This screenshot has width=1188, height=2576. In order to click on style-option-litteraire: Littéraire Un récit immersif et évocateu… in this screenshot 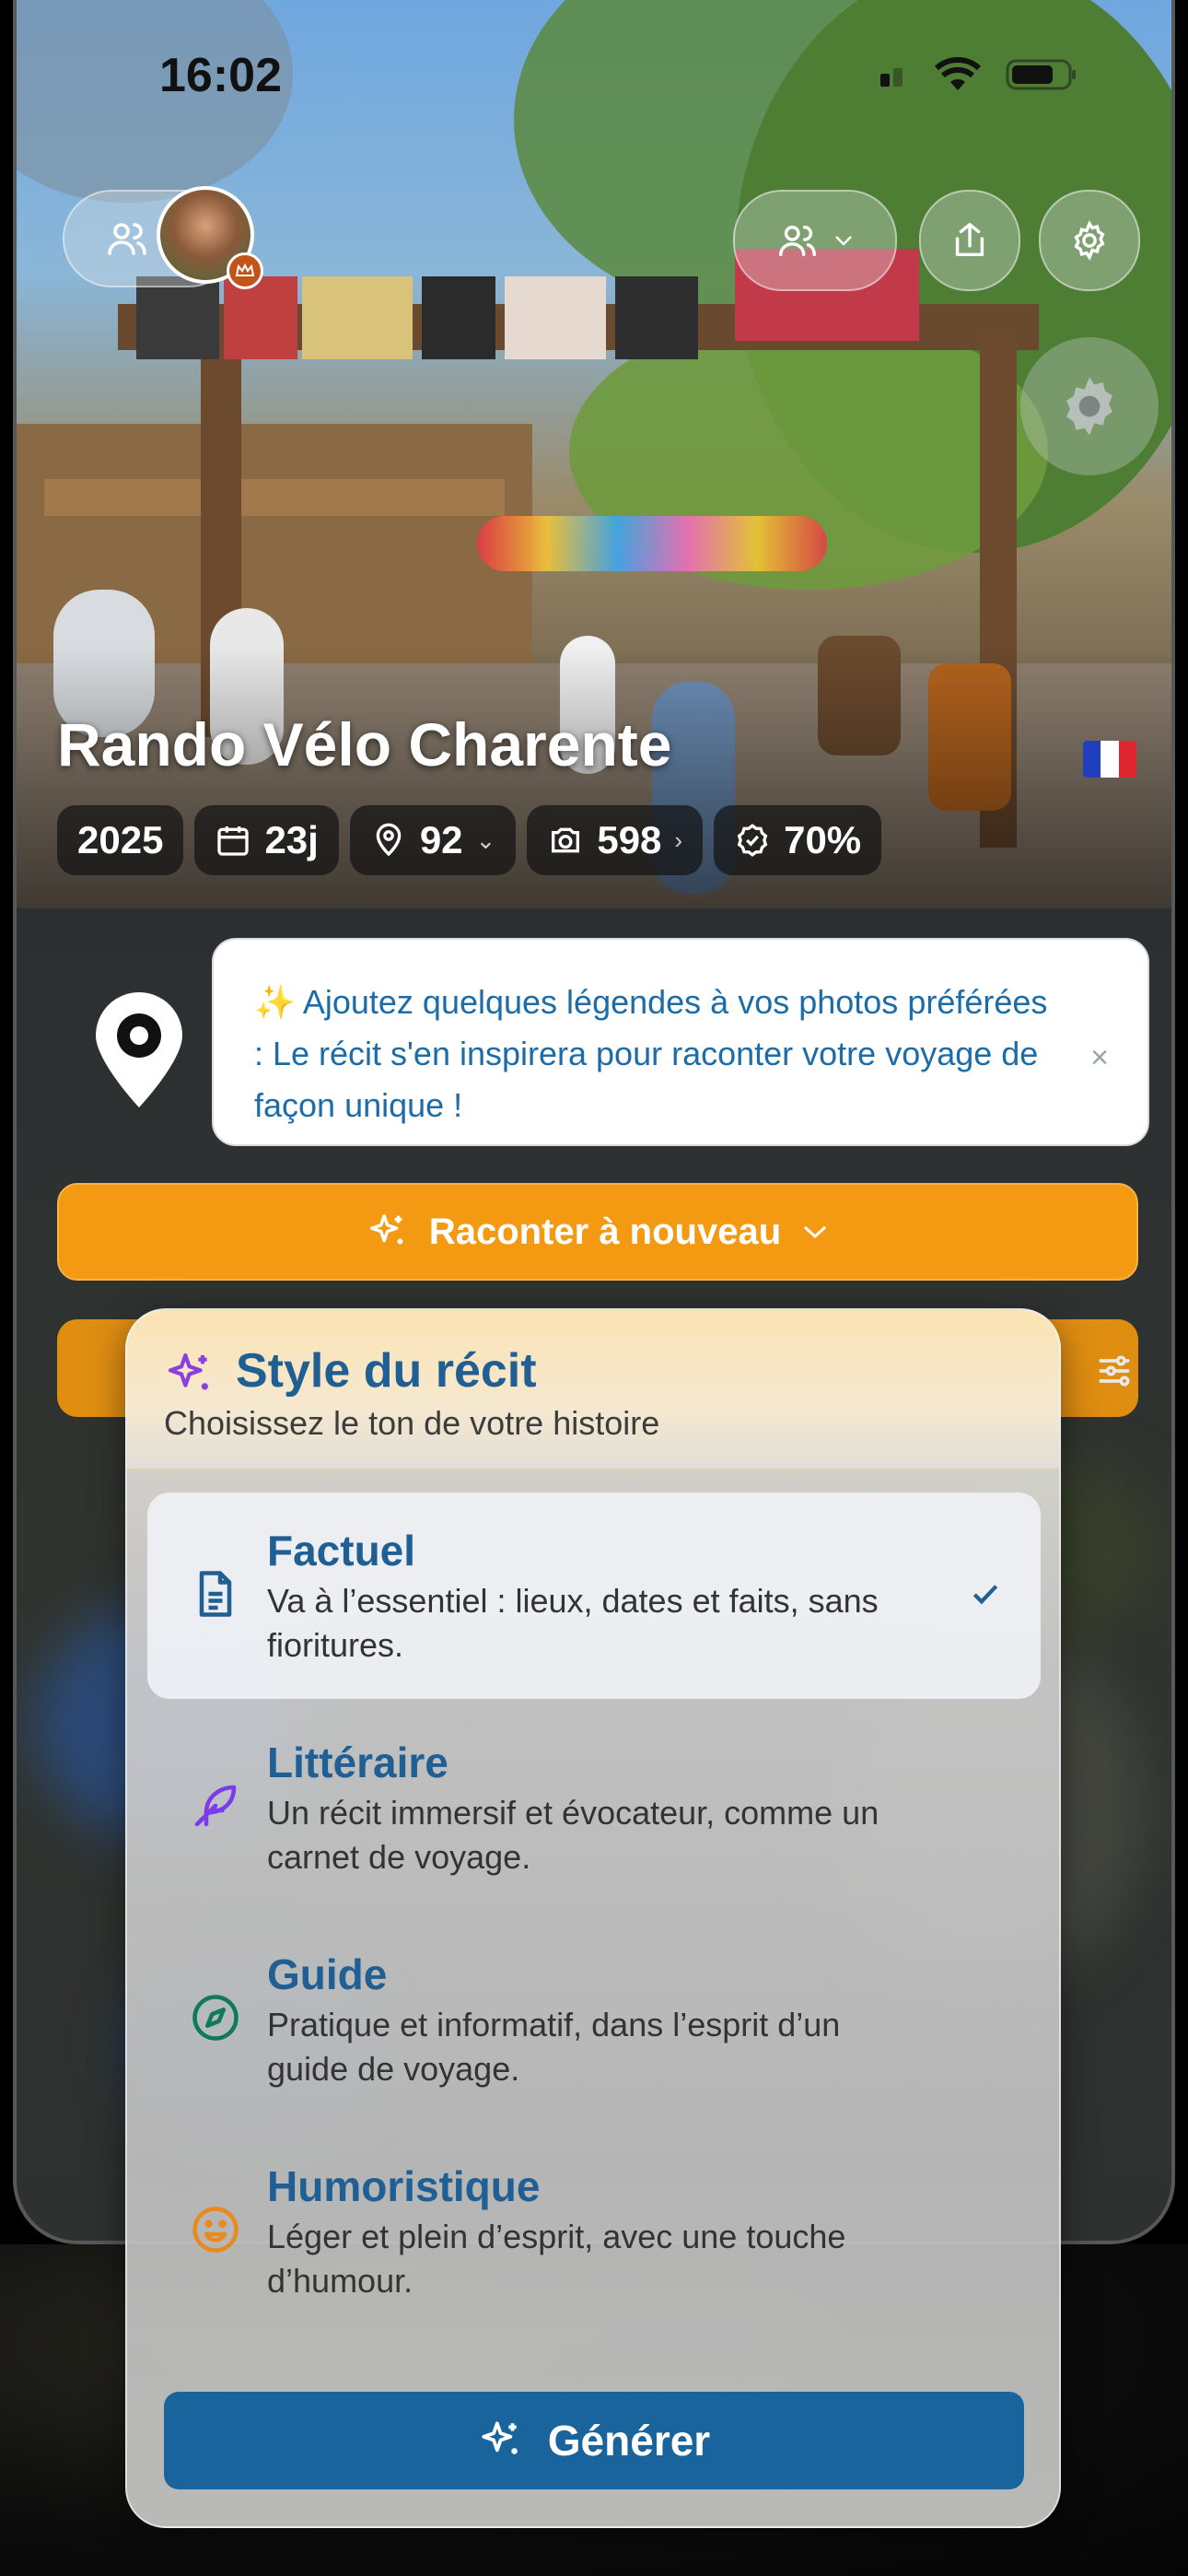, I will do `click(594, 1807)`.